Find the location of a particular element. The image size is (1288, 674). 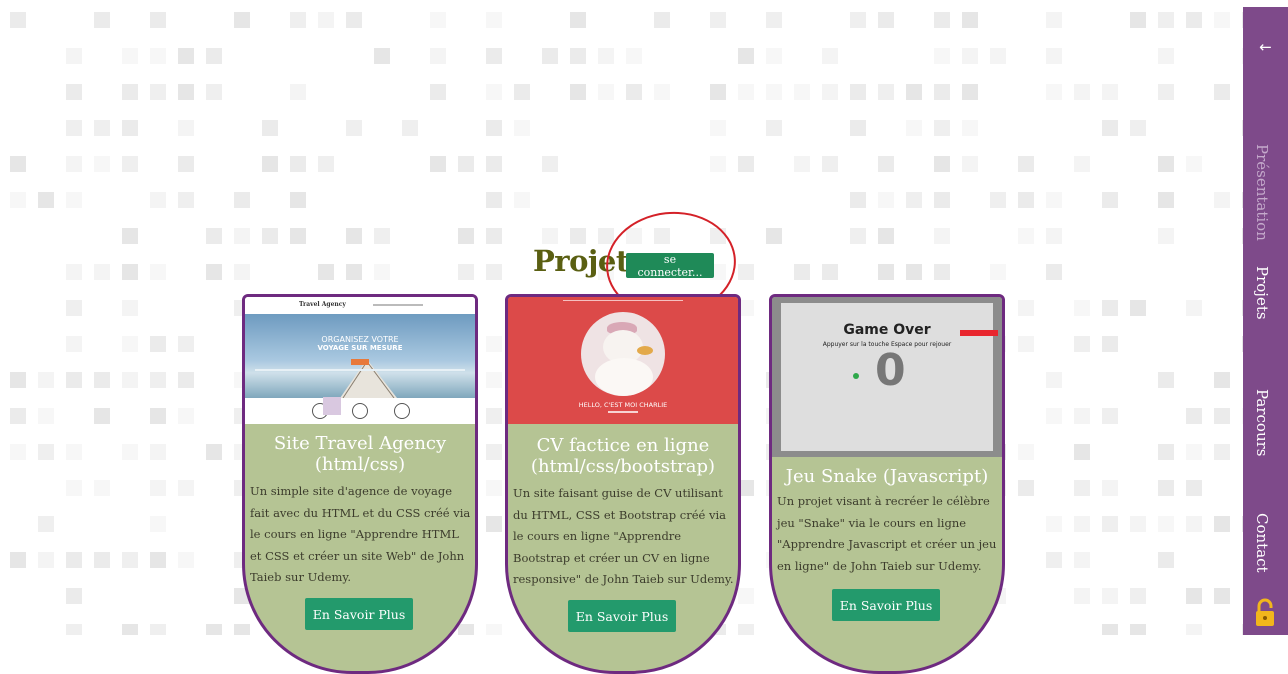

sidebar-nav: ← Présentation Projets Parcours Contact is located at coordinates (1265, 321).